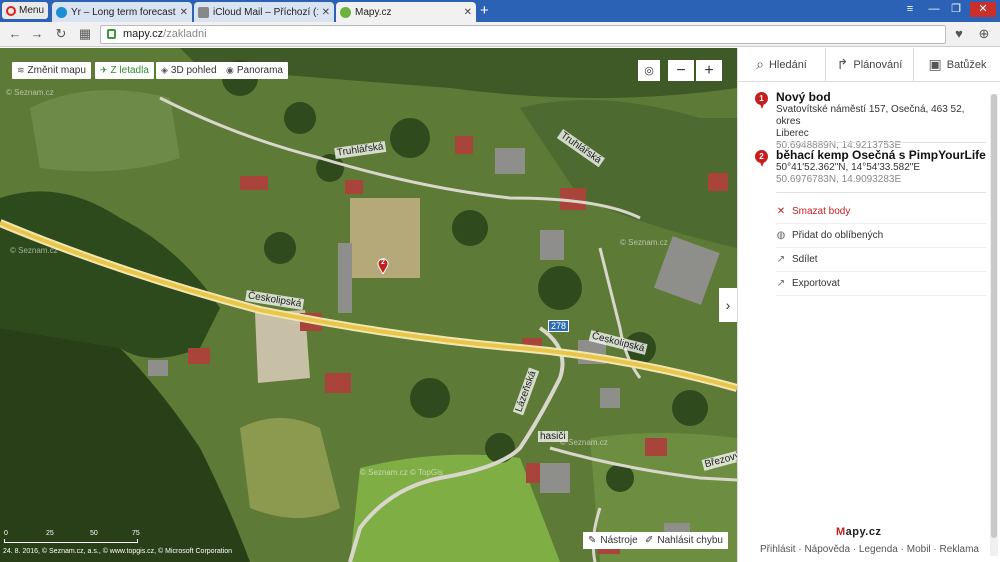 This screenshot has height=562, width=1000. Describe the element at coordinates (203, 12) in the screenshot. I see `icloud-favicon-icon` at that location.